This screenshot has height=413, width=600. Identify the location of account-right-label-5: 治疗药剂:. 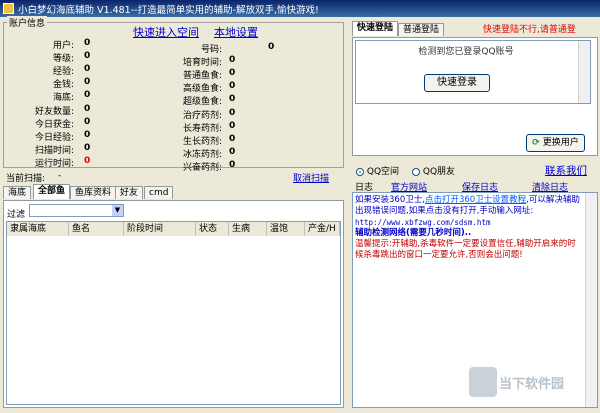
(202, 115).